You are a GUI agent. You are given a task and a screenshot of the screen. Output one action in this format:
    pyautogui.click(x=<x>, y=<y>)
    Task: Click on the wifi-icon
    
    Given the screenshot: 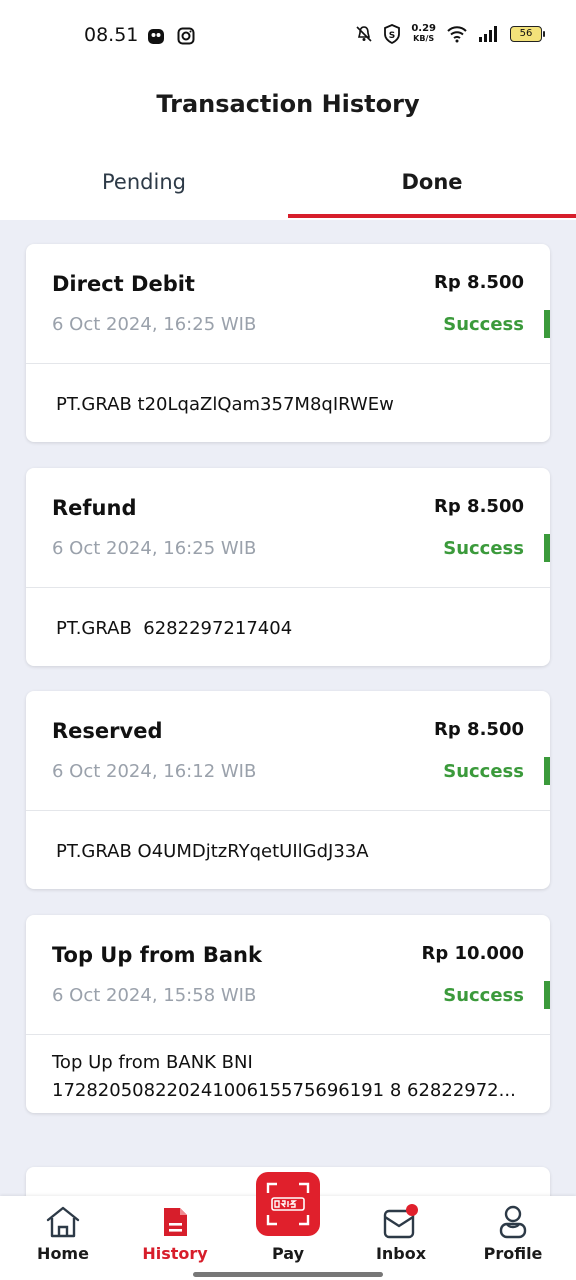 What is the action you would take?
    pyautogui.click(x=457, y=34)
    